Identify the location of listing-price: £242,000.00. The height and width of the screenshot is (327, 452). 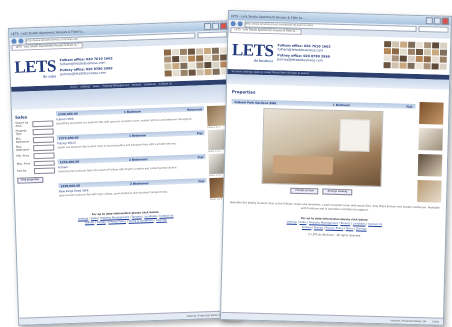
(67, 113).